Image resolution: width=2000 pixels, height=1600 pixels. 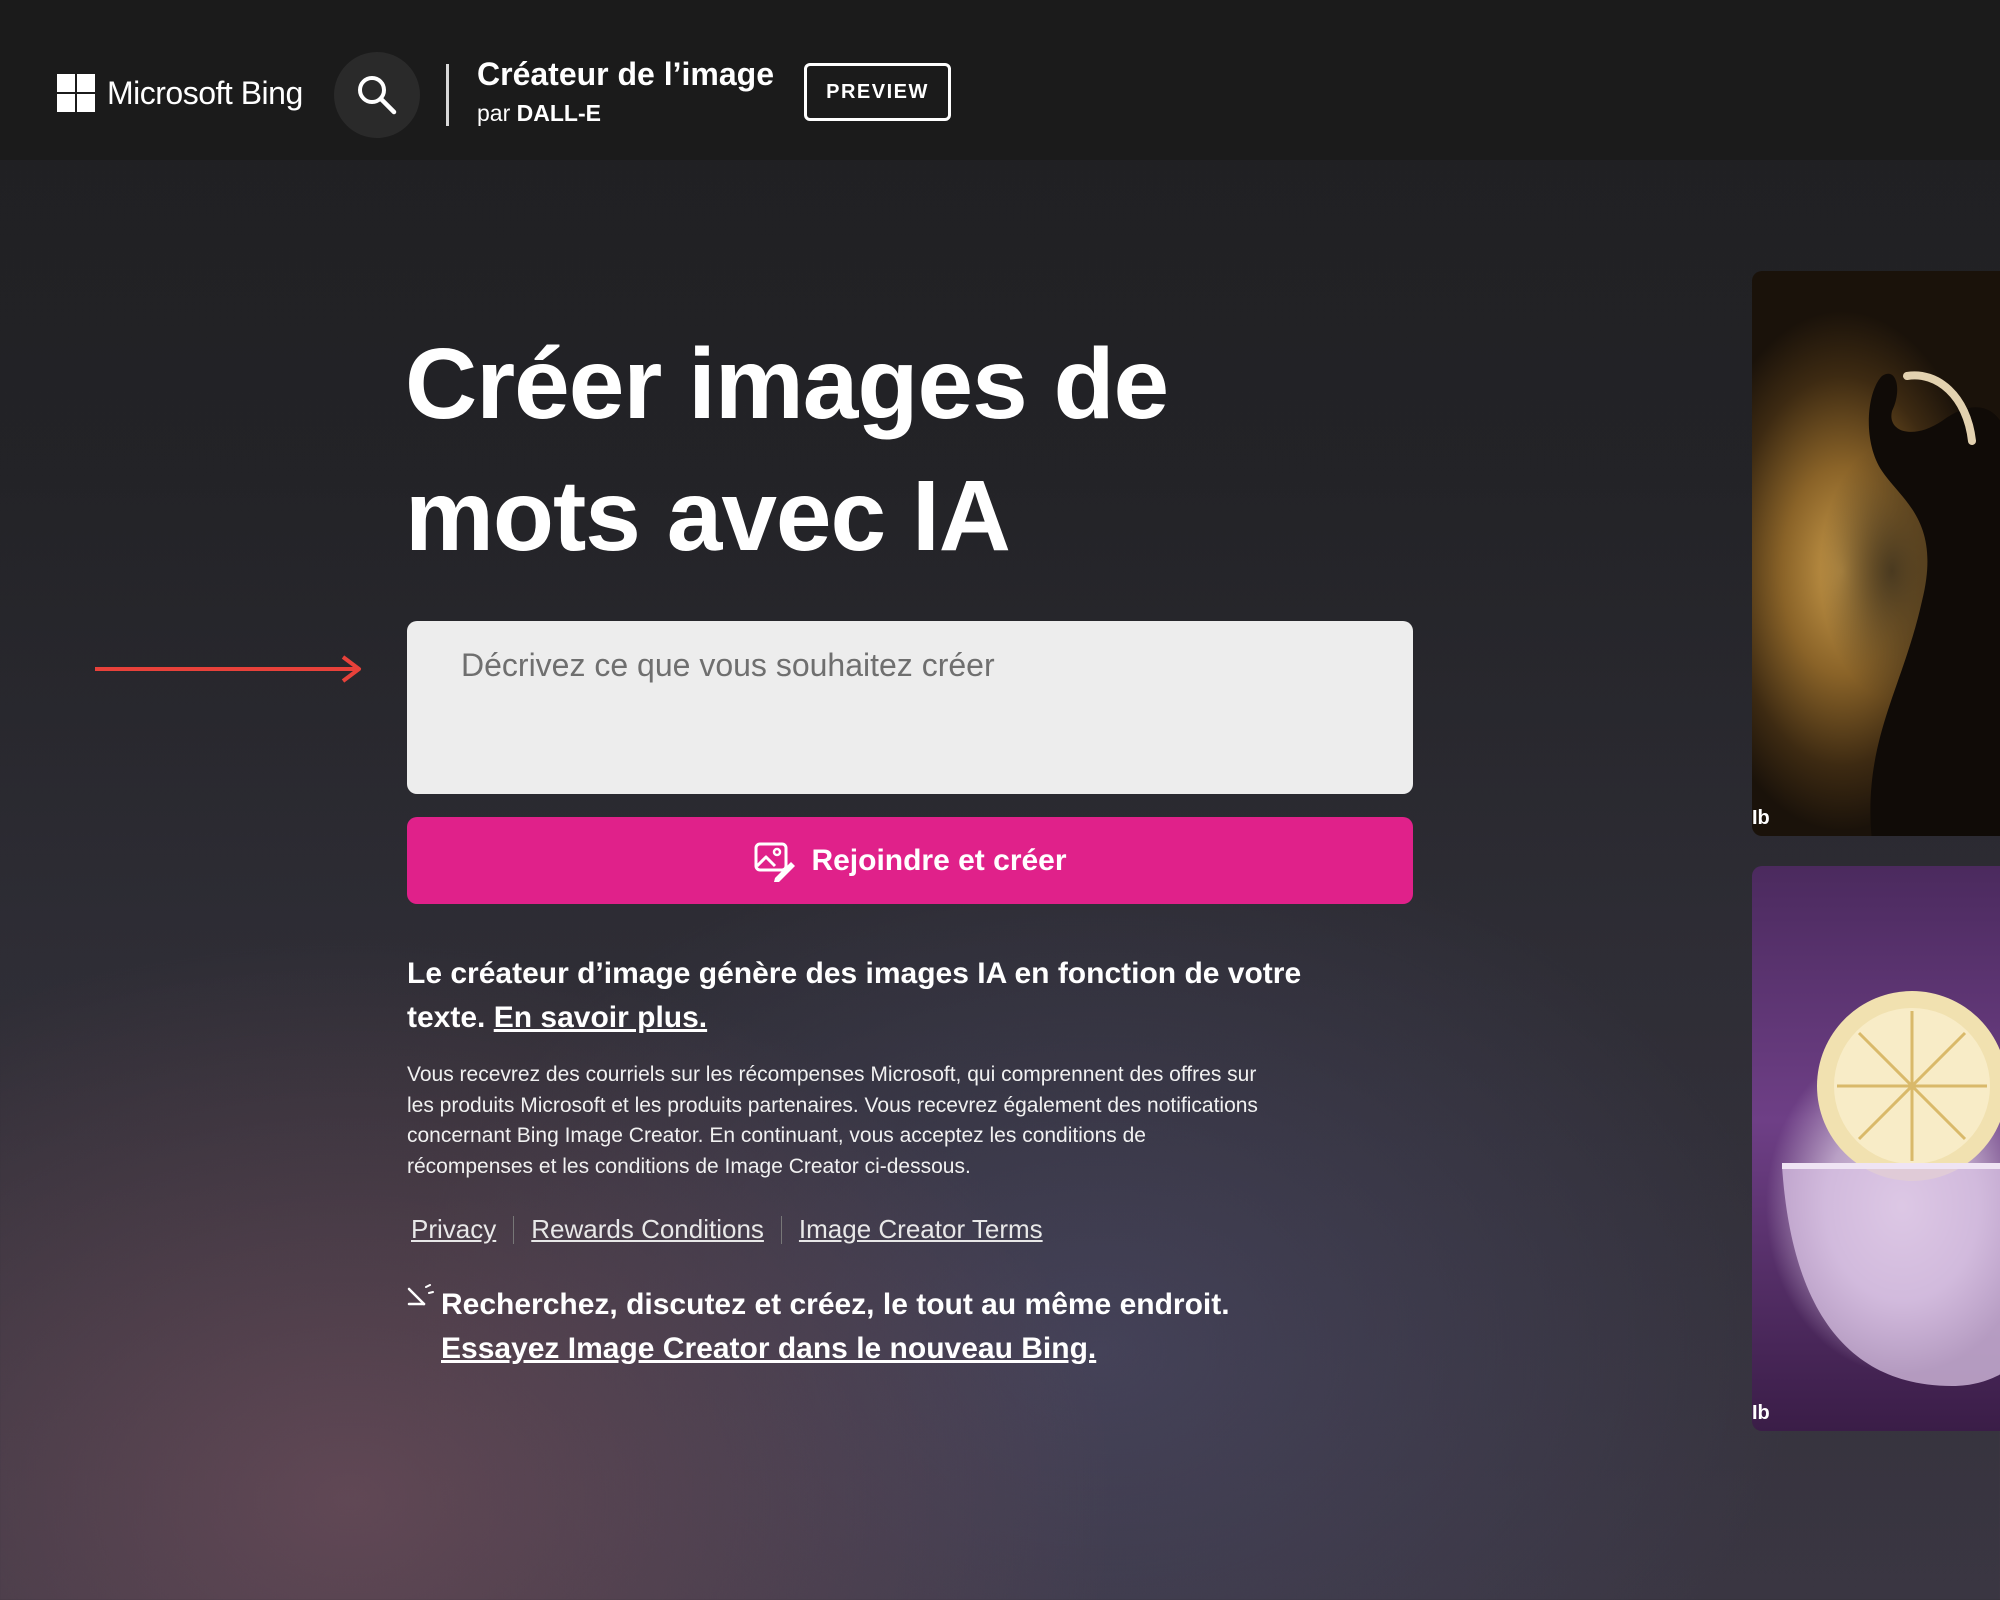 I want to click on microsoft-logo-icon, so click(x=76, y=93).